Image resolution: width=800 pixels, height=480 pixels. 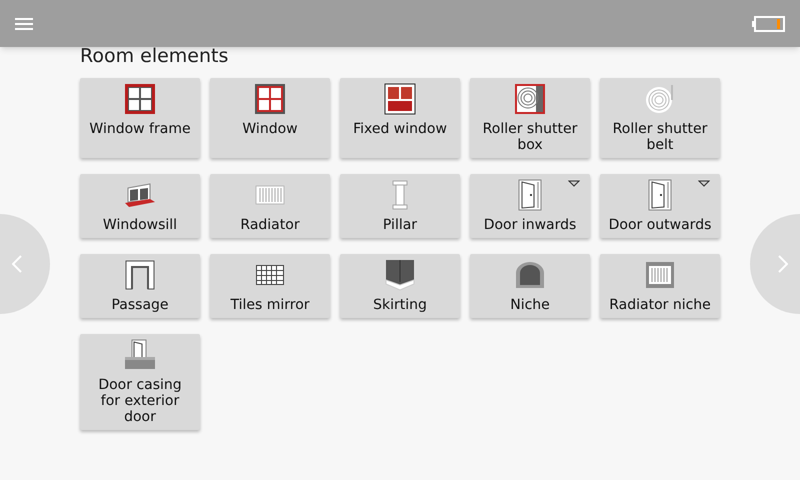 What do you see at coordinates (270, 286) in the screenshot?
I see `element-tile: Tiles mirror` at bounding box center [270, 286].